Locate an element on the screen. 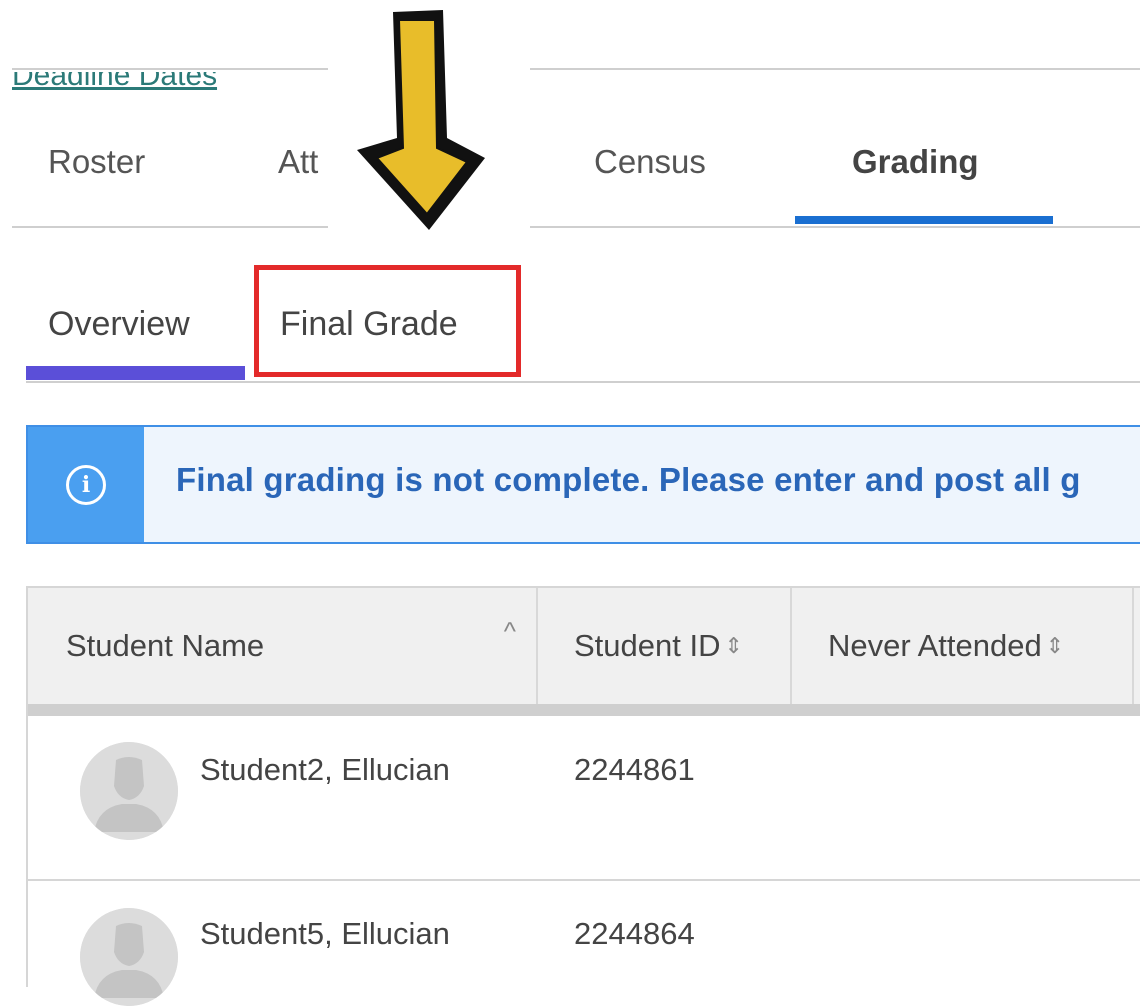 This screenshot has width=1140, height=1006. column-header-student-name: Student Name ^ is located at coordinates (301, 646).